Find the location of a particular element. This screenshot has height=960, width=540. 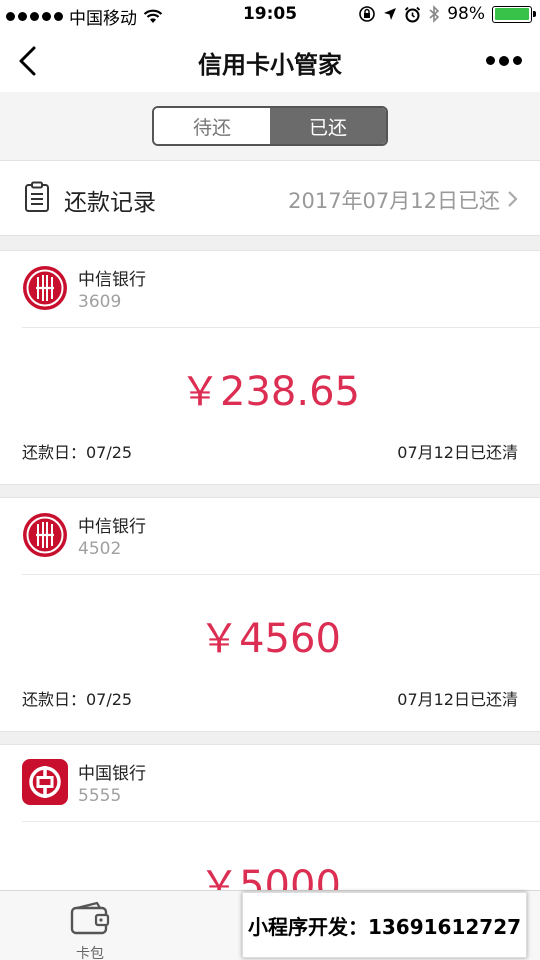

tab-label: 卡包 is located at coordinates (90, 953).